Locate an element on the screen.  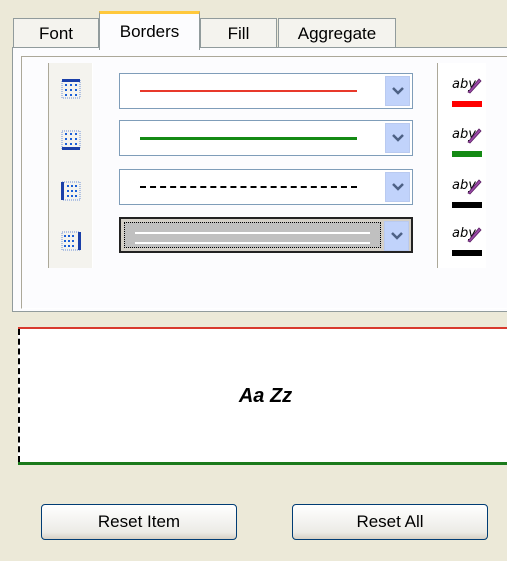
reset-all-button: Reset All is located at coordinates (390, 522).